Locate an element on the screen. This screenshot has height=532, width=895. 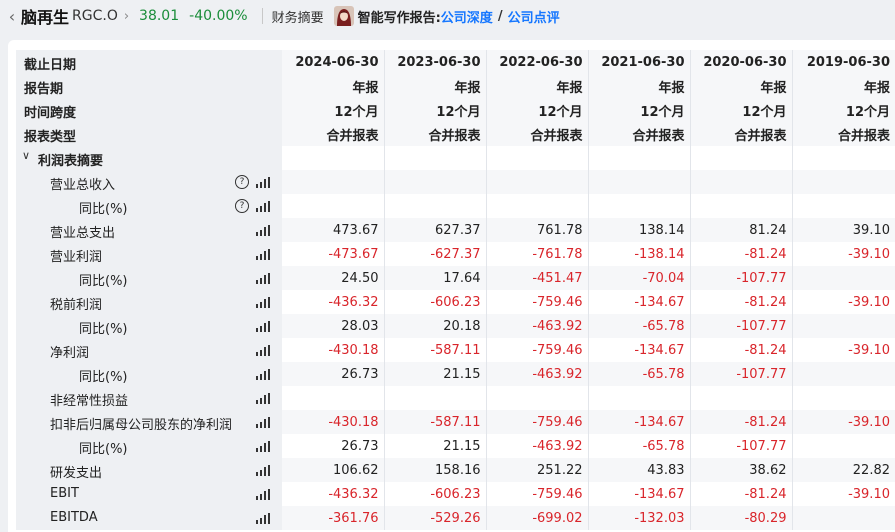
row-label: 报表类型 is located at coordinates (50, 137).